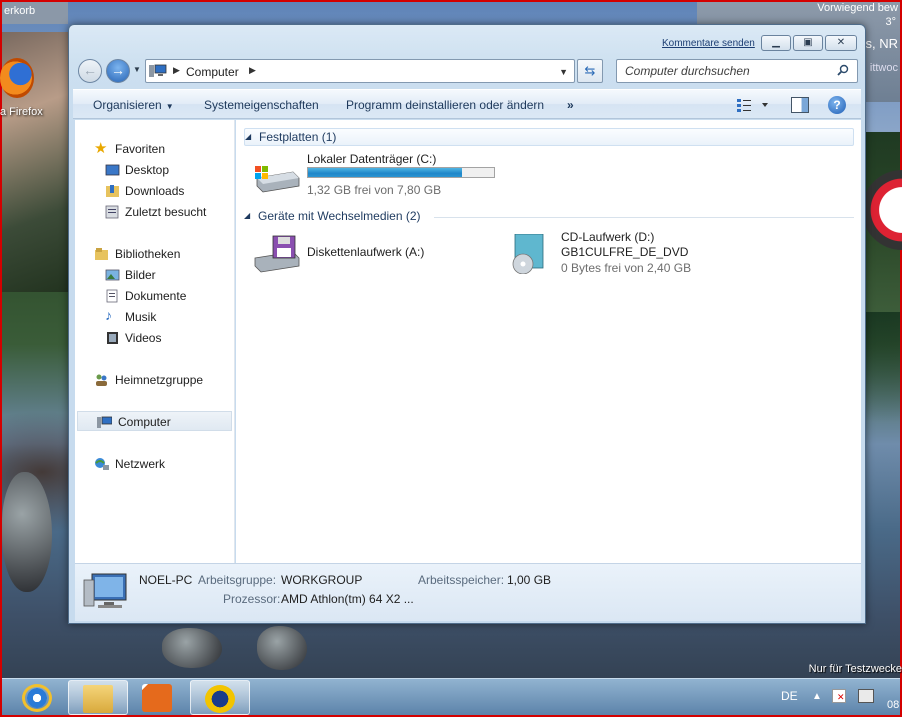 The height and width of the screenshot is (717, 902). What do you see at coordinates (857, 8) in the screenshot?
I see `weather-condition: Vorwiegend bew` at bounding box center [857, 8].